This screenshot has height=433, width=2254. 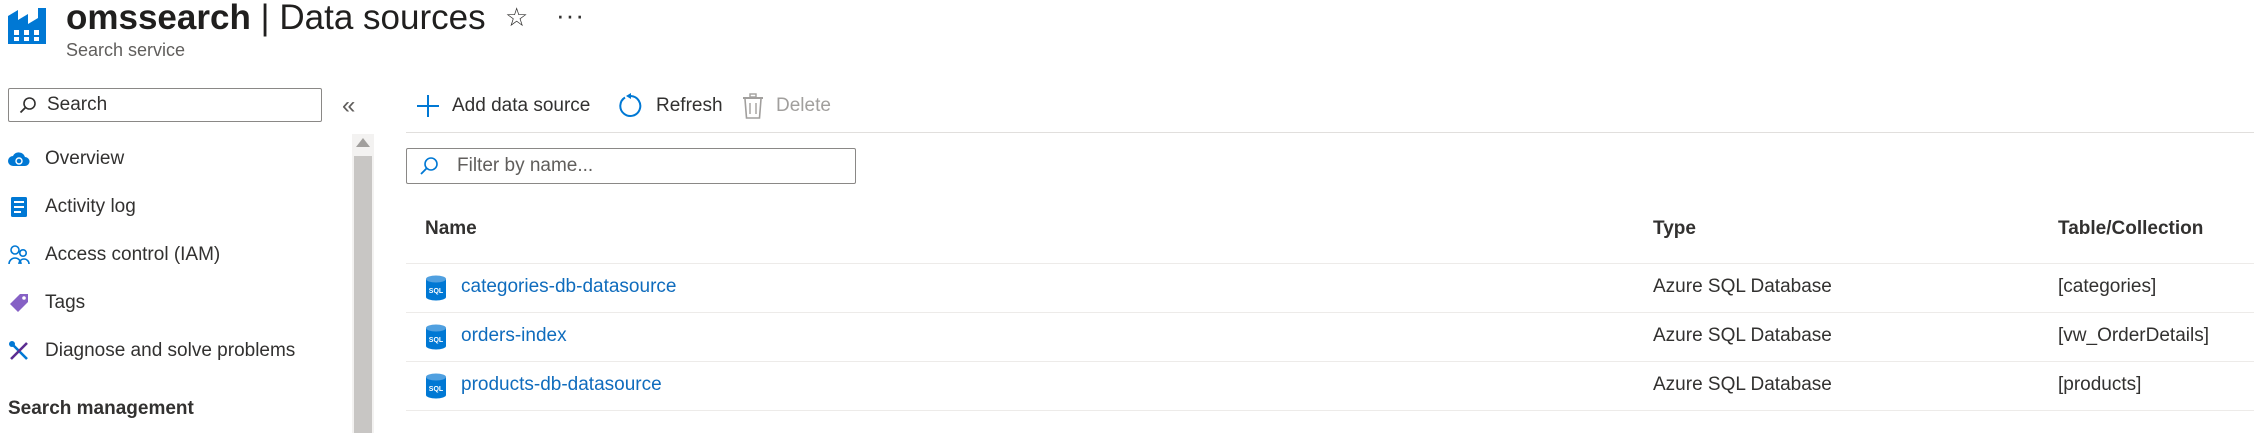 I want to click on sidebar-item-label: Overview, so click(x=85, y=158).